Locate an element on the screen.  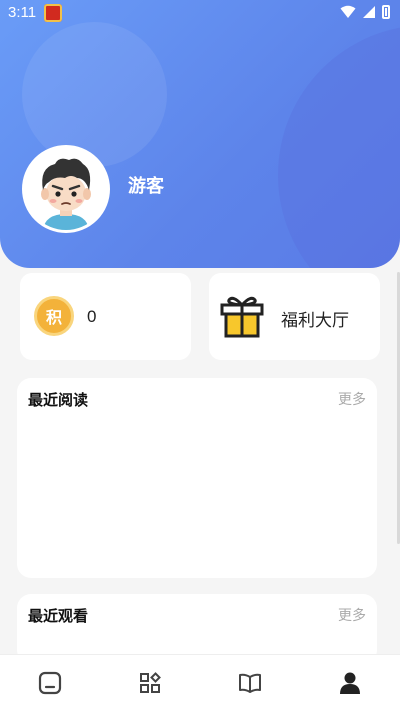
book-open-icon is located at coordinates (250, 683).